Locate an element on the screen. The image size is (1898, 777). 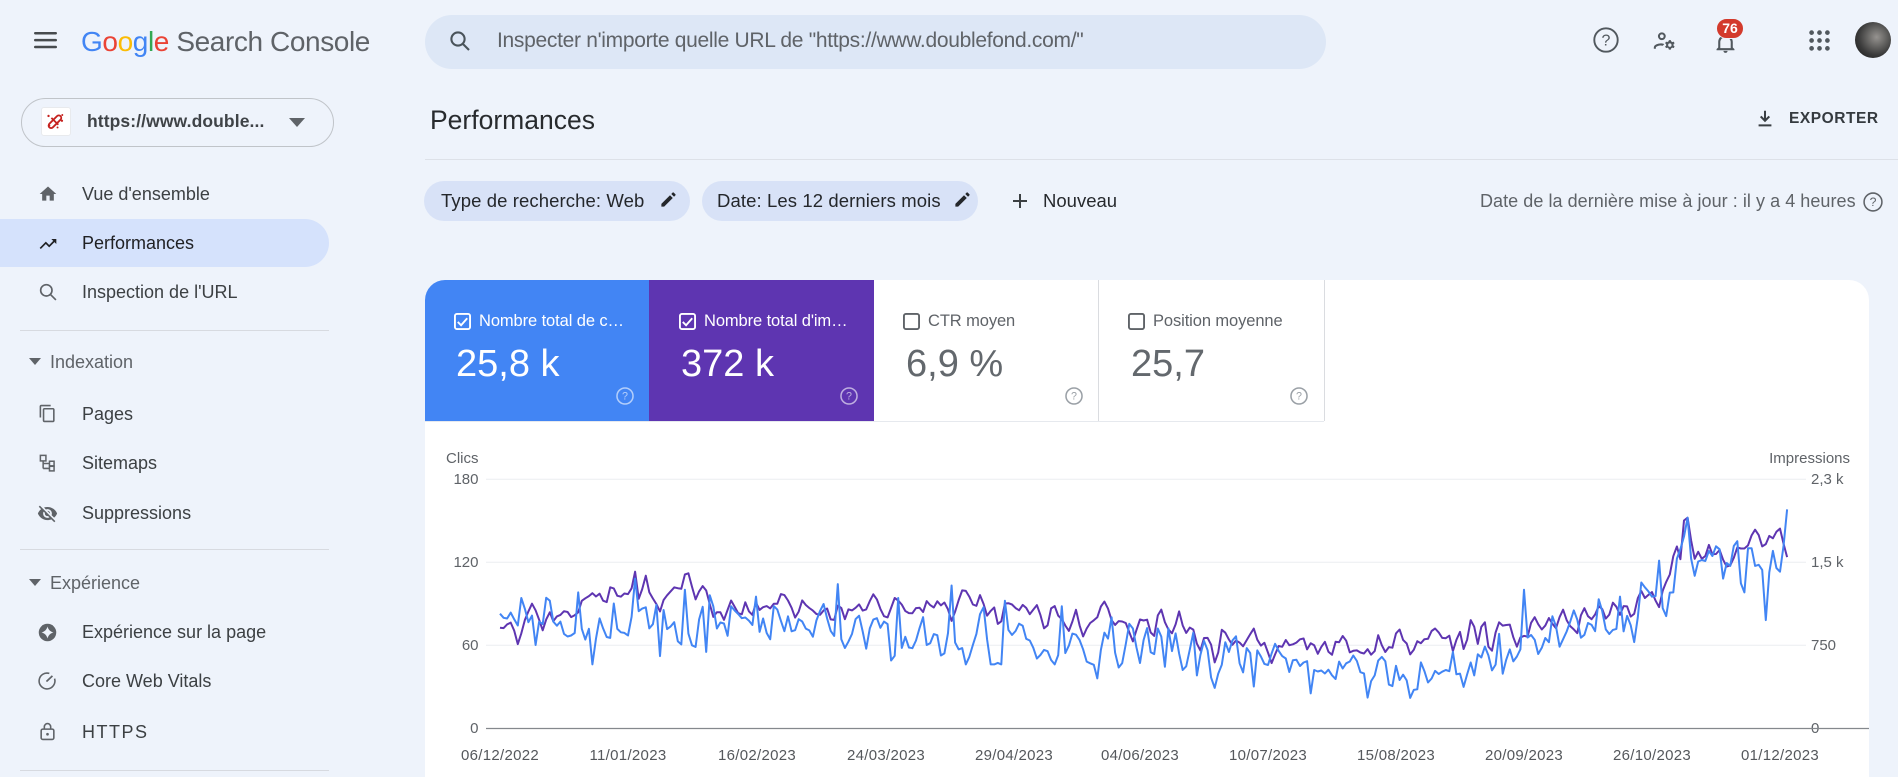
svg-text: 0 is located at coordinates (474, 728).